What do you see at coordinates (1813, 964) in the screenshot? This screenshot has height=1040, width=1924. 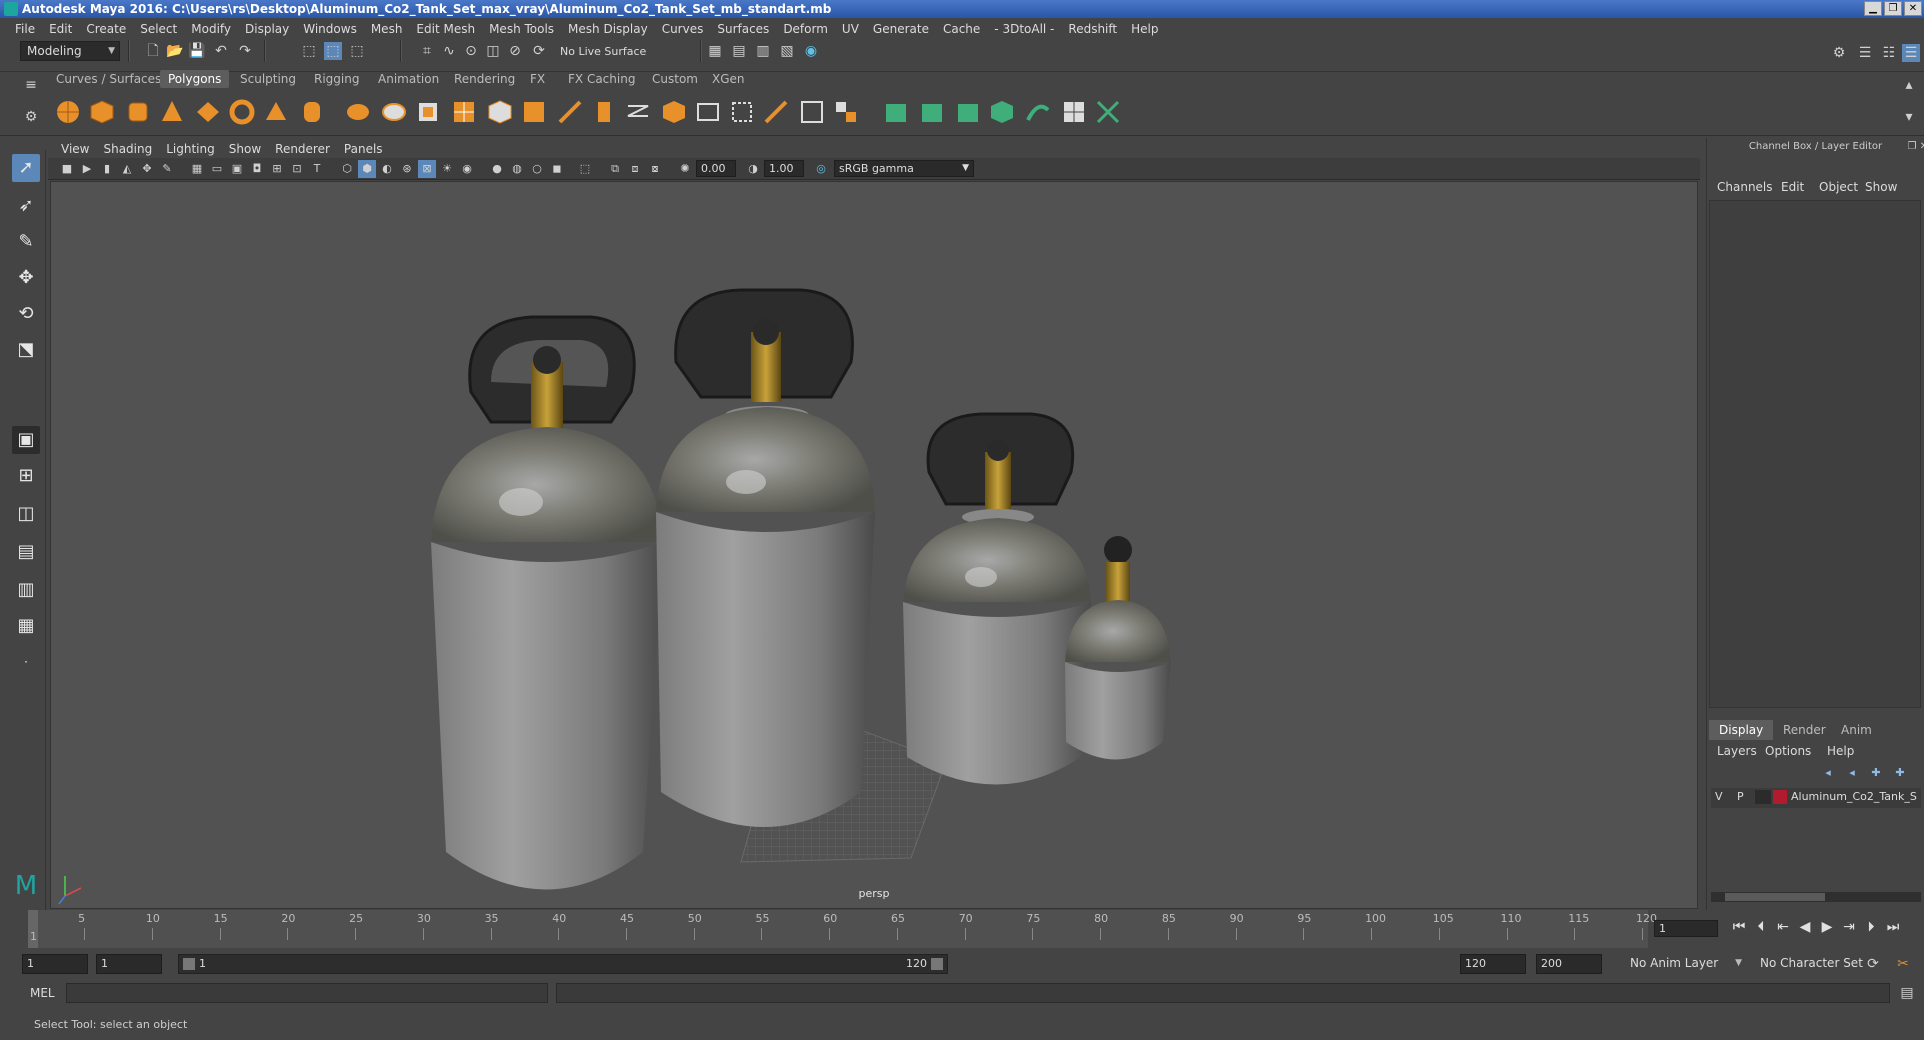 I see `character-set-dropdown: No Character Set` at bounding box center [1813, 964].